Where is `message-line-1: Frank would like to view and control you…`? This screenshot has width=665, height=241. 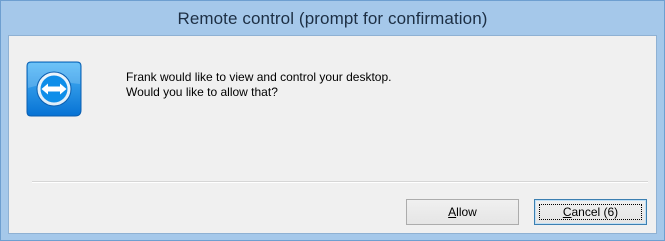
message-line-1: Frank would like to view and control you… is located at coordinates (259, 77).